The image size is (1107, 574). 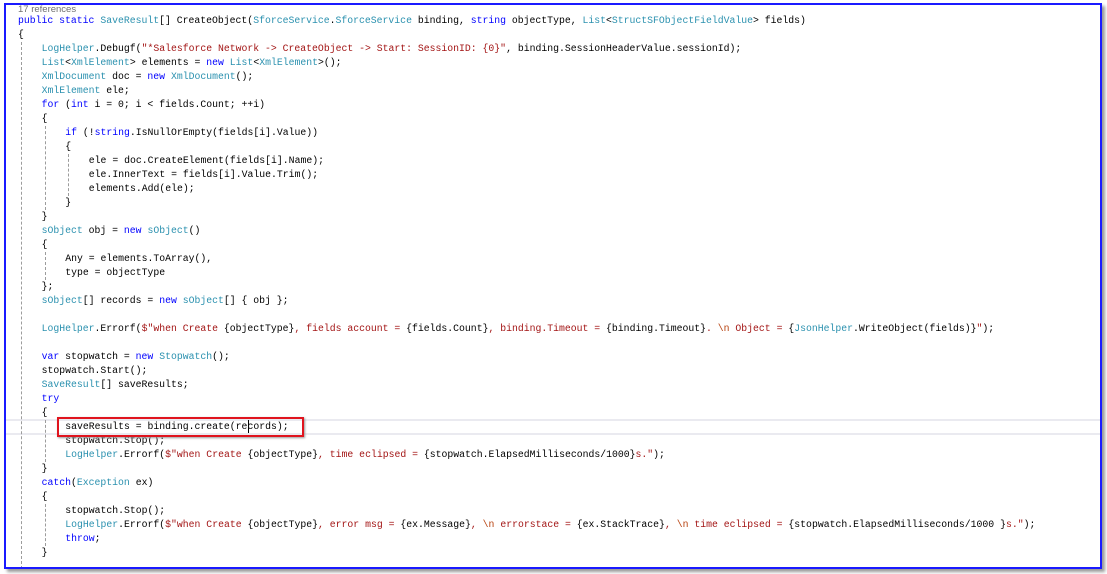 I want to click on code-token: >();, so click(x=330, y=62).